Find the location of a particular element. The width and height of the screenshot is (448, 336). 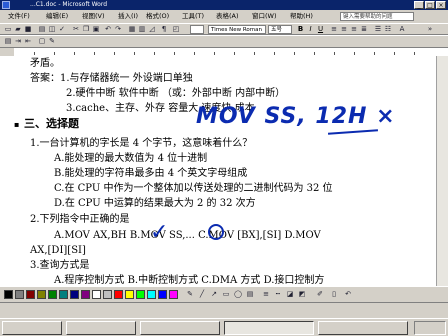

rectangle-icon: ▭ is located at coordinates (226, 294).